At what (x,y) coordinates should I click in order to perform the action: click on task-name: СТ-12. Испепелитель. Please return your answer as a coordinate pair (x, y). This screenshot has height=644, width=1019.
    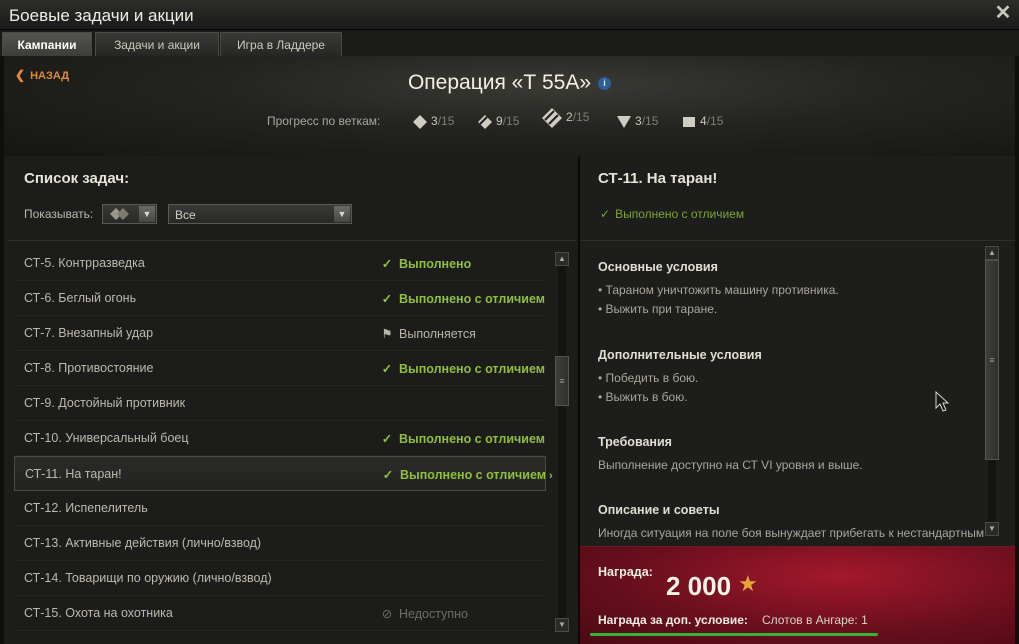
    Looking at the image, I should click on (86, 508).